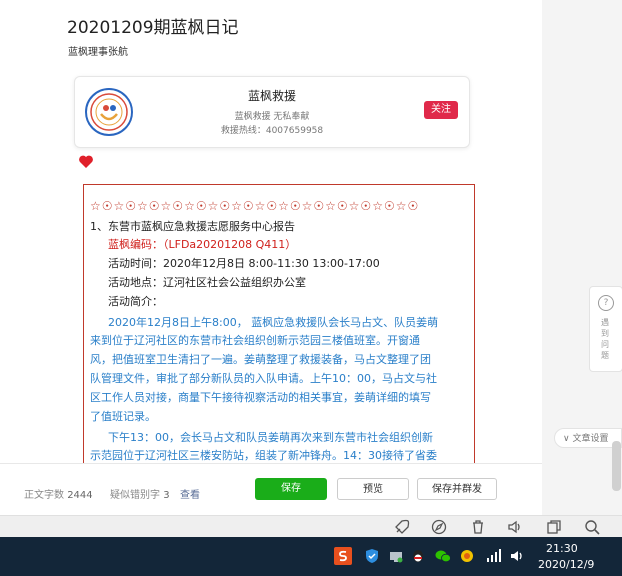 The height and width of the screenshot is (576, 622). I want to click on article-title: 20201209期蓝枫日记, so click(153, 25).